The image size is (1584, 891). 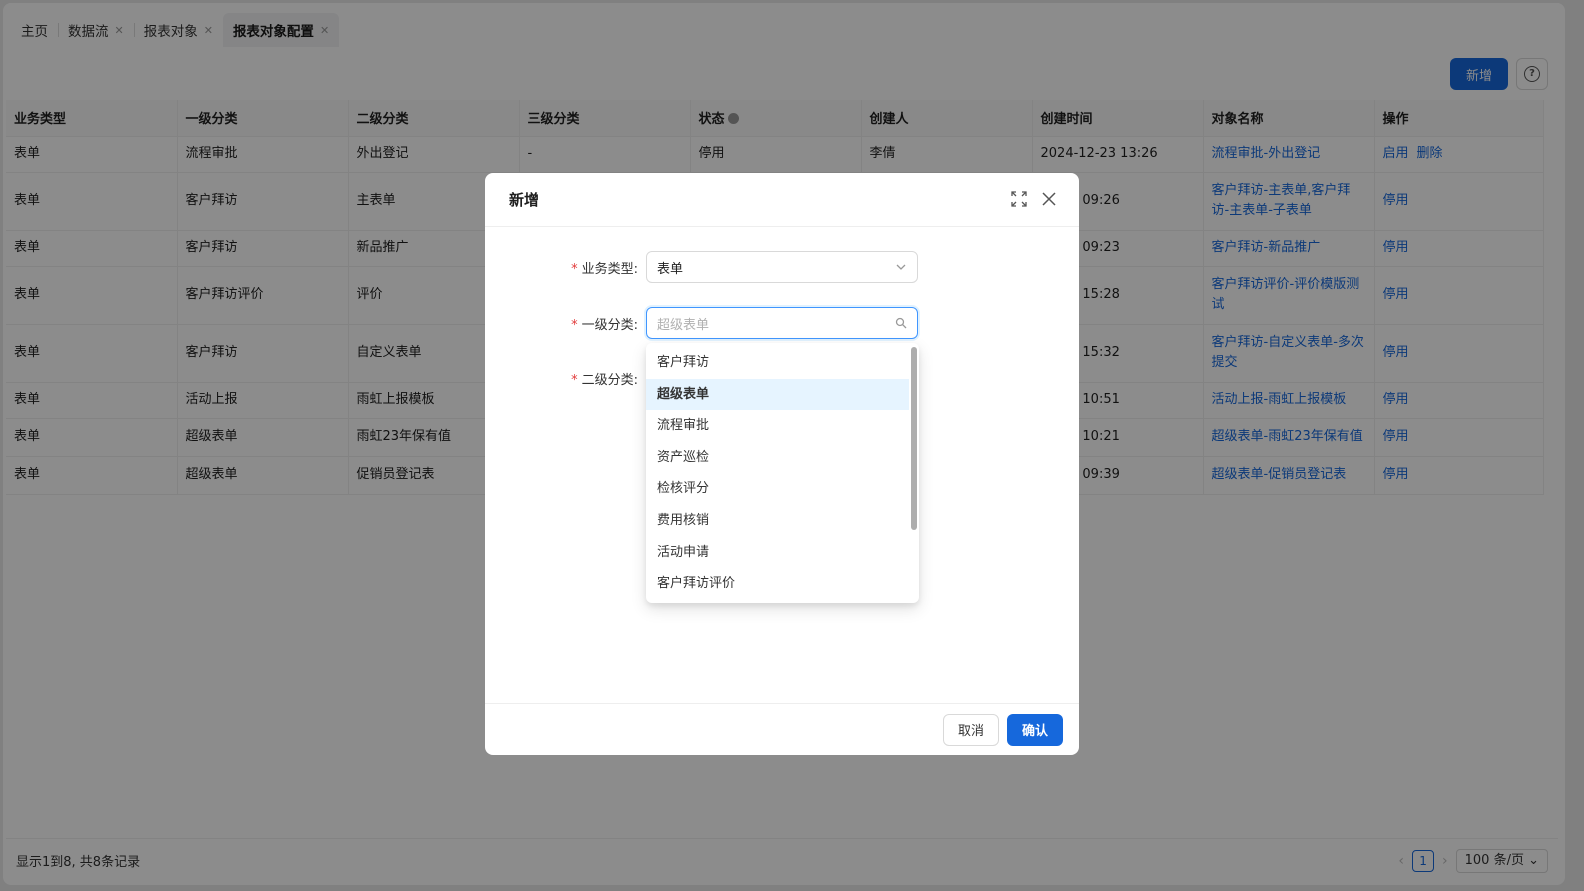 What do you see at coordinates (777, 521) in the screenshot?
I see `dropdown-option: 费用核销` at bounding box center [777, 521].